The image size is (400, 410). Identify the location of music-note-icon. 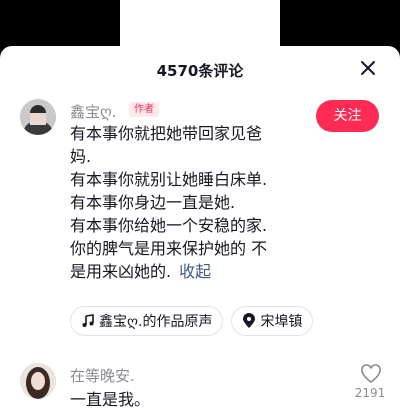
(88, 320).